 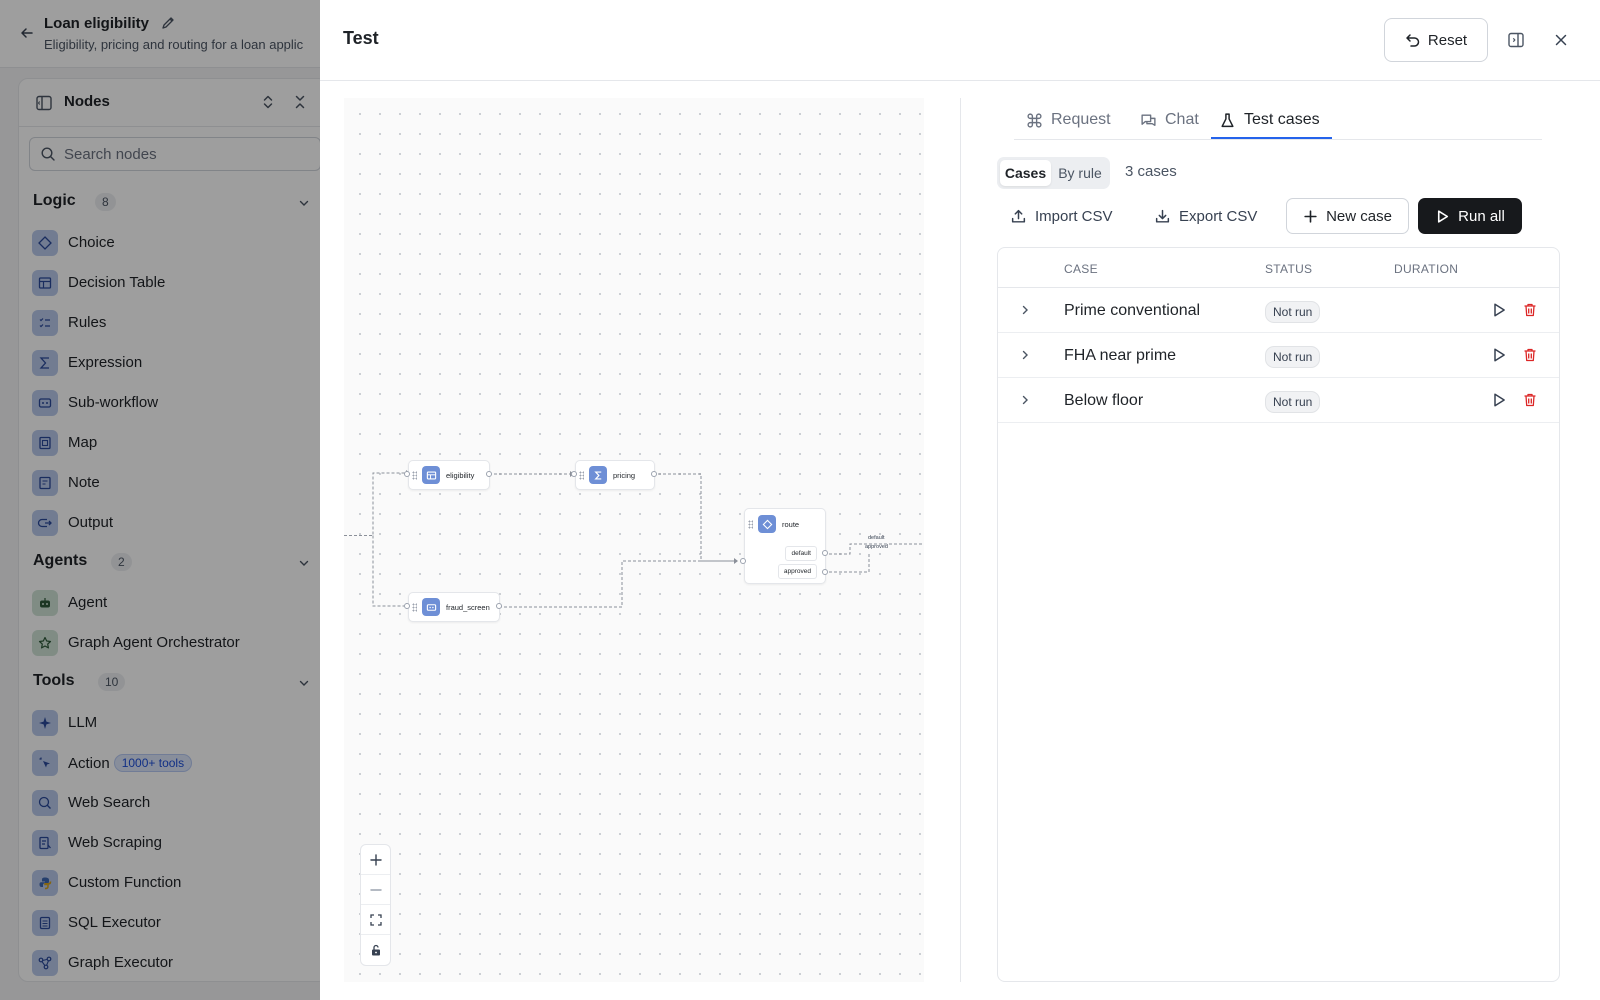 I want to click on canvas-node-route: route default approved, so click(x=785, y=546).